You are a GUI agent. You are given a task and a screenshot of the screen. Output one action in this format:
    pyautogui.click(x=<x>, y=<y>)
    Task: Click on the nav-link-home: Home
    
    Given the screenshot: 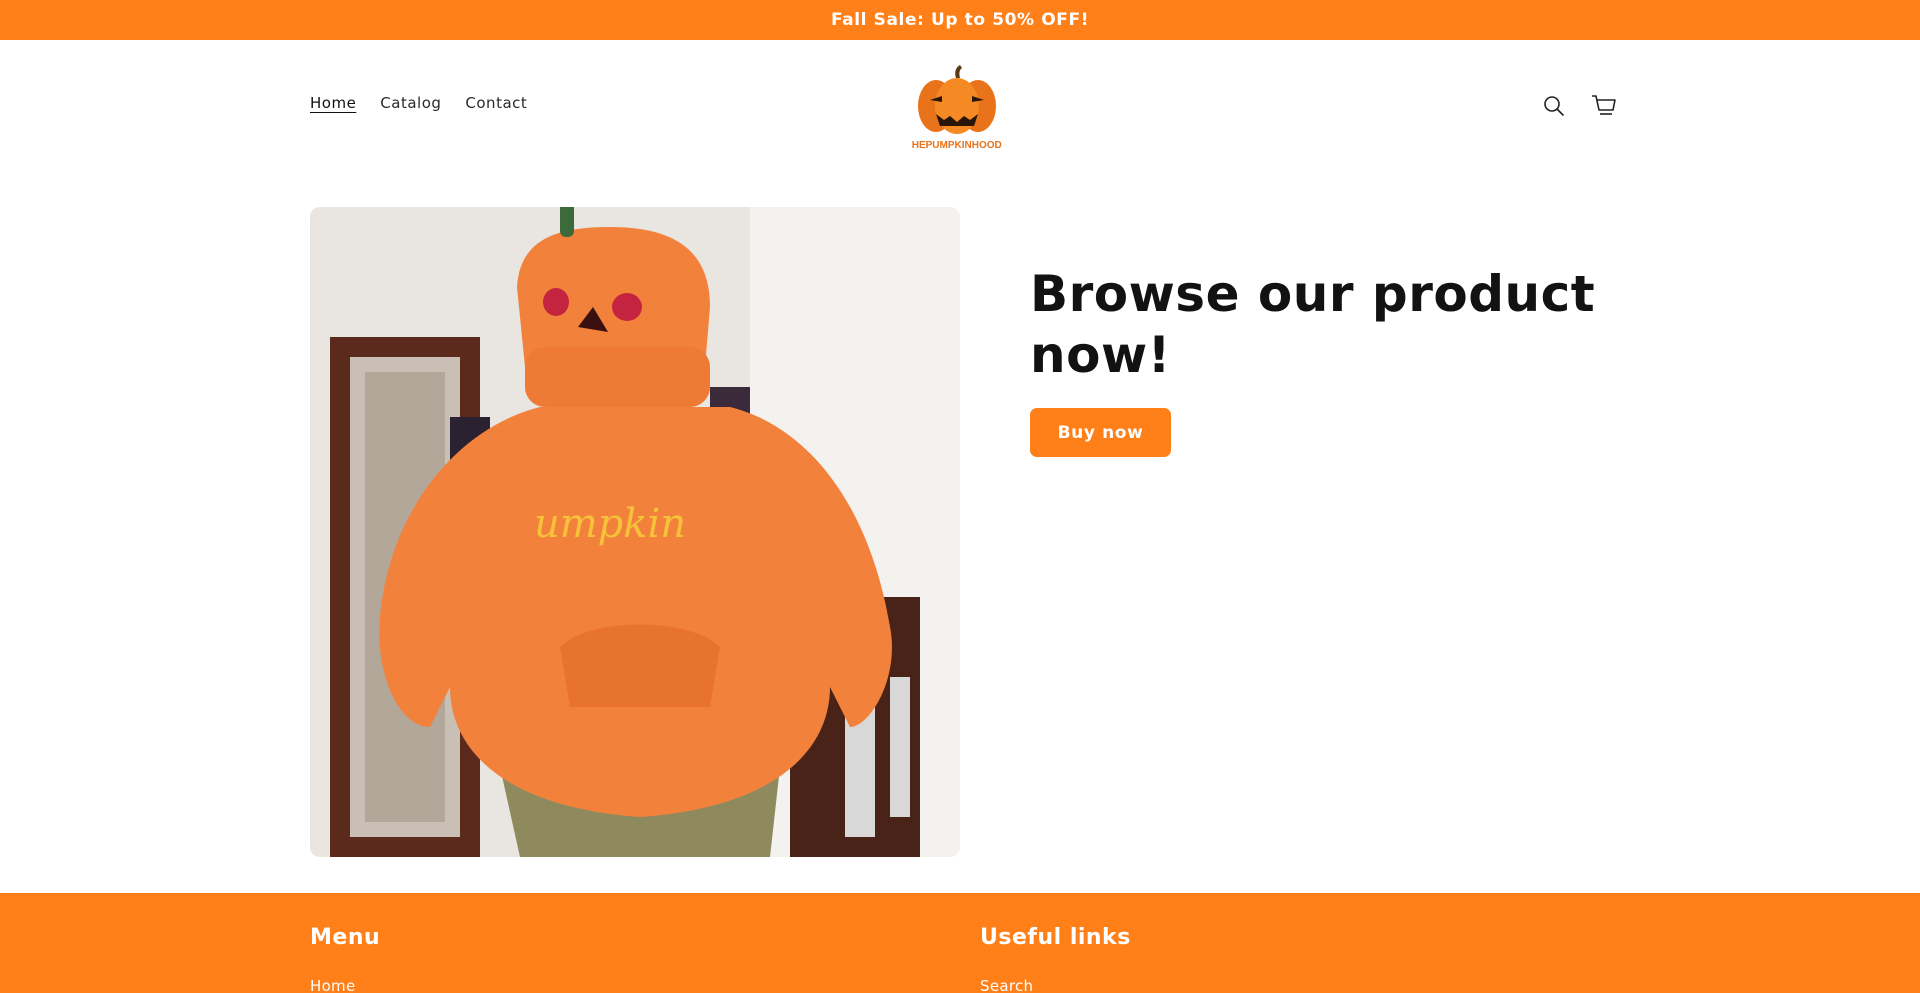 What is the action you would take?
    pyautogui.click(x=333, y=103)
    